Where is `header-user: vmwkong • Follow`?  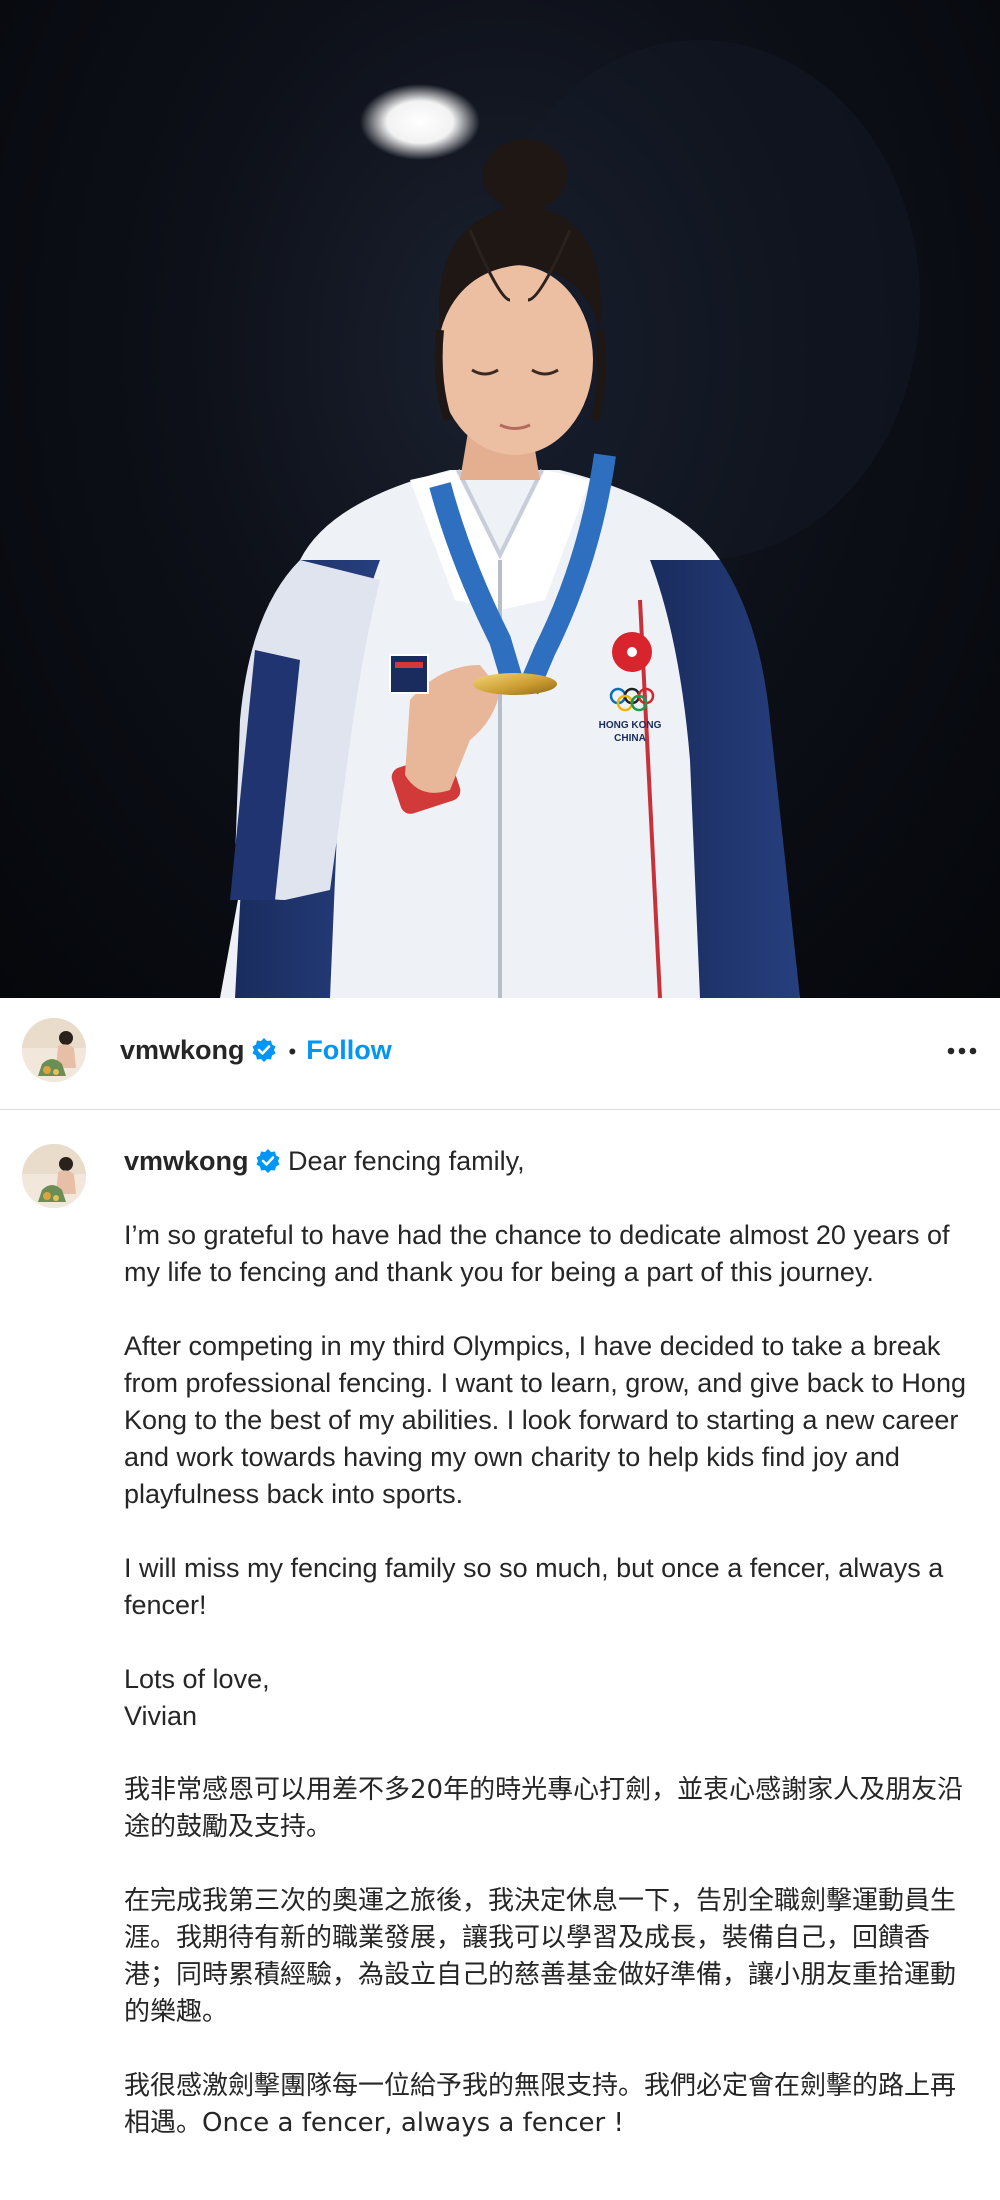
header-user: vmwkong • Follow is located at coordinates (256, 1052).